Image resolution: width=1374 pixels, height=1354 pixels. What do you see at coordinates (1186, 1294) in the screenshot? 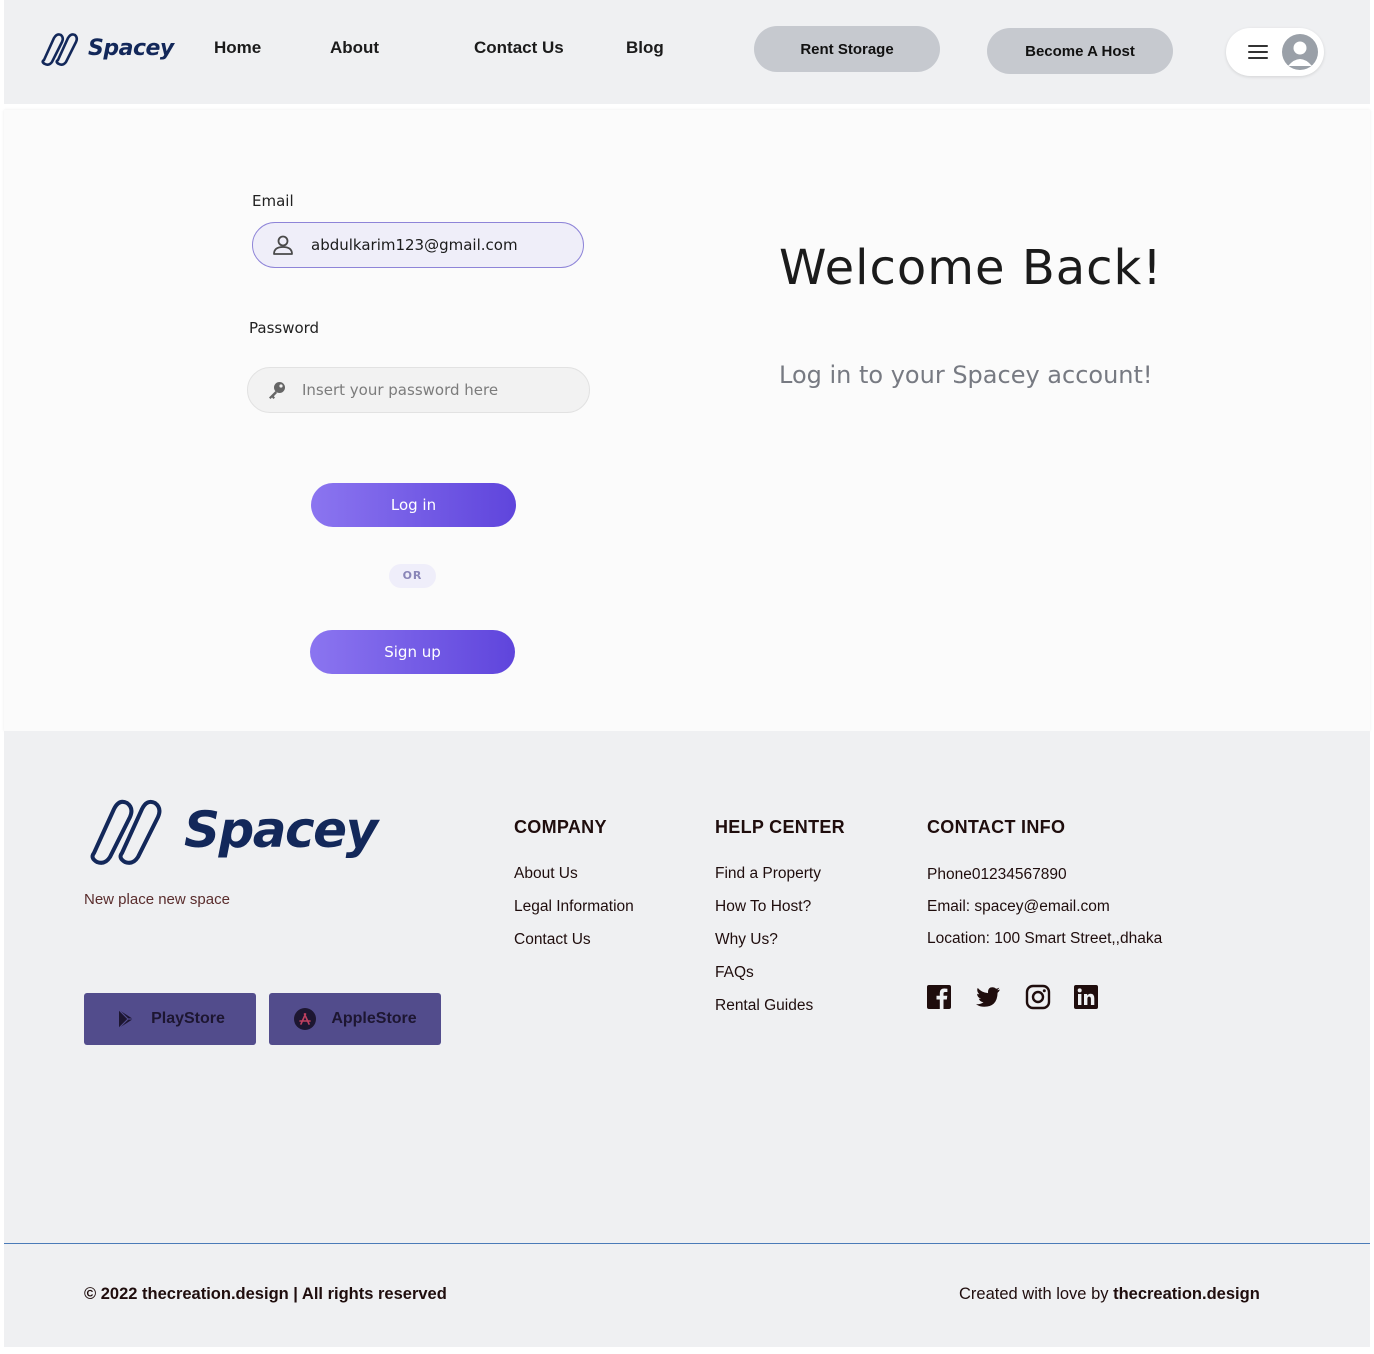
I see `credit-brand-link: thecreation.design` at bounding box center [1186, 1294].